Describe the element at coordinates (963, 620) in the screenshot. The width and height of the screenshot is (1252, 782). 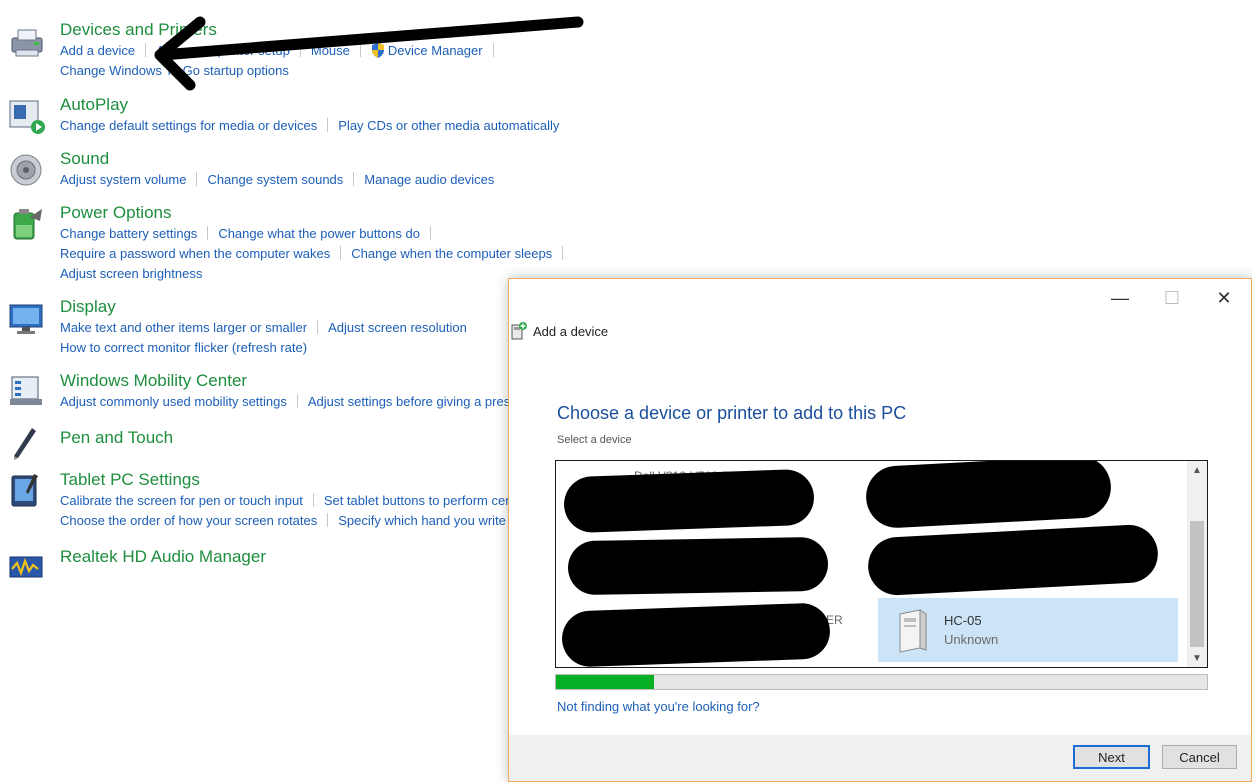
I see `device-name: HC-05` at that location.